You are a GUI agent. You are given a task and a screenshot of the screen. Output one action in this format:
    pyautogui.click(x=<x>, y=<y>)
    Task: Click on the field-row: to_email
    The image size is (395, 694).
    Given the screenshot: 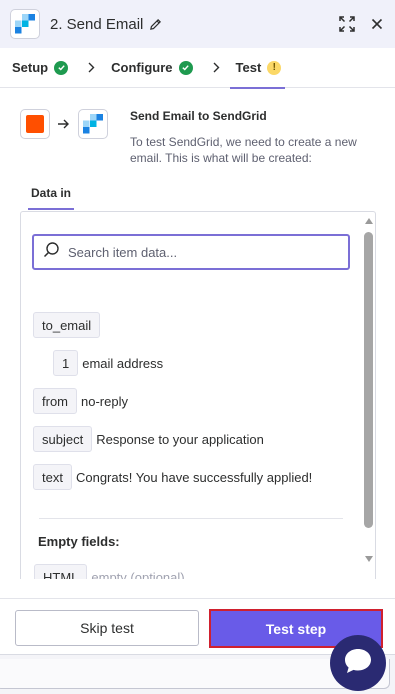 What is the action you would take?
    pyautogui.click(x=67, y=325)
    